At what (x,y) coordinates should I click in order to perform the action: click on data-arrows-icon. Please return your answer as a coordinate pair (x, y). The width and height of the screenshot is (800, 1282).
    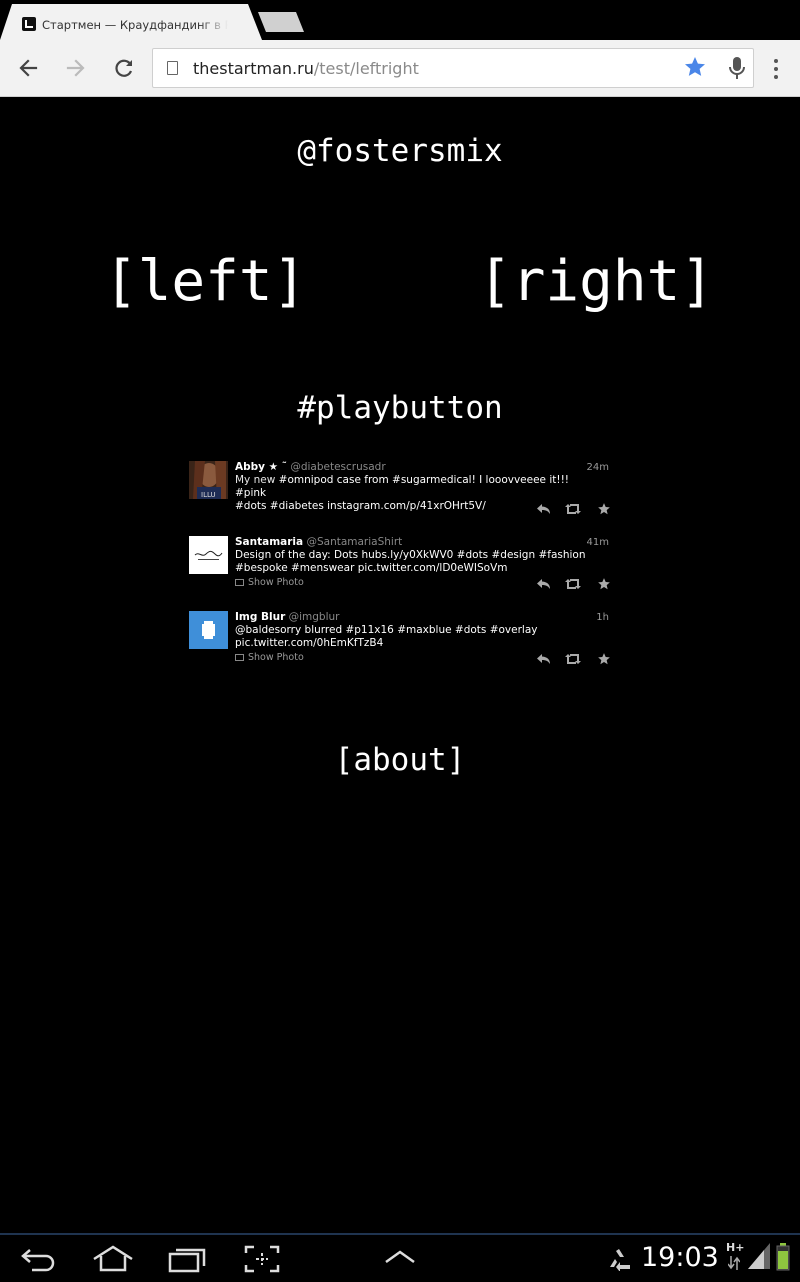
    Looking at the image, I should click on (734, 1264).